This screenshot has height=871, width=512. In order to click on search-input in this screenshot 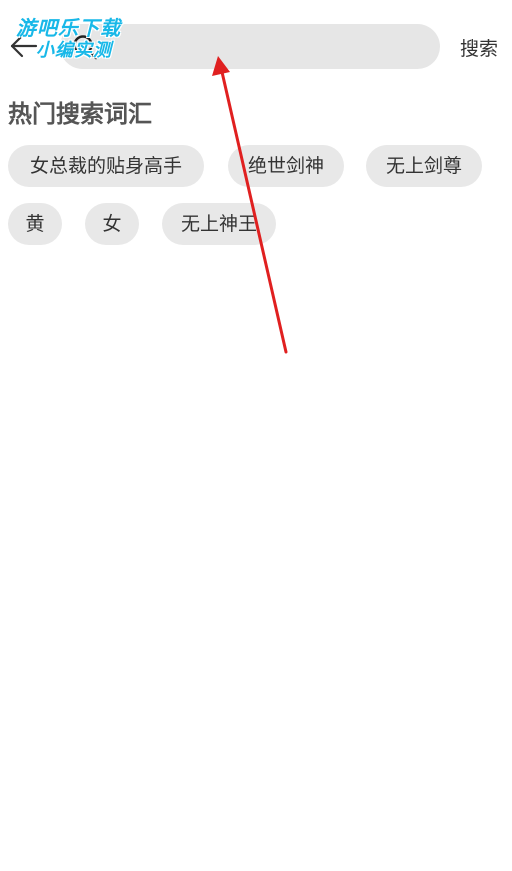, I will do `click(272, 47)`.